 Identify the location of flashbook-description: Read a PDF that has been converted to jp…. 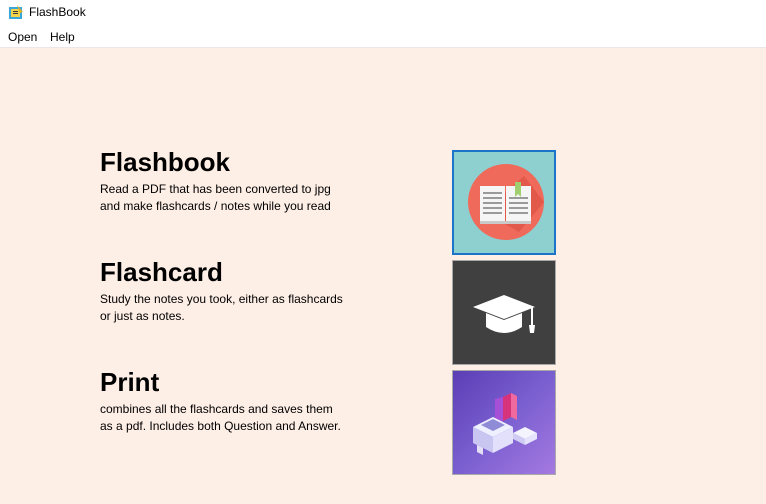
(250, 198).